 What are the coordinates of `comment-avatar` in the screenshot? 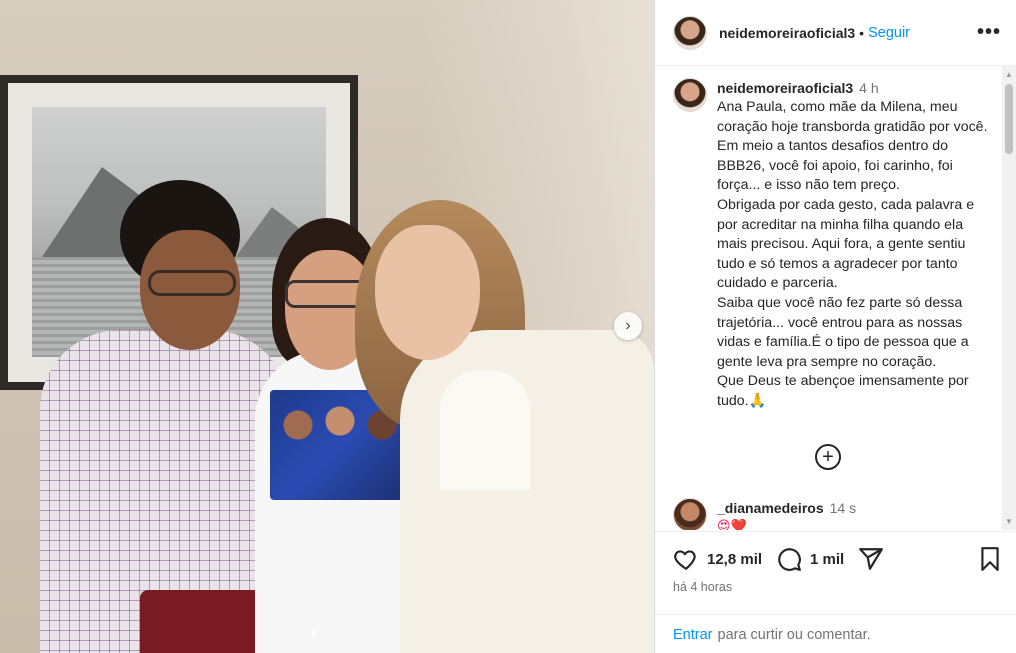 It's located at (690, 514).